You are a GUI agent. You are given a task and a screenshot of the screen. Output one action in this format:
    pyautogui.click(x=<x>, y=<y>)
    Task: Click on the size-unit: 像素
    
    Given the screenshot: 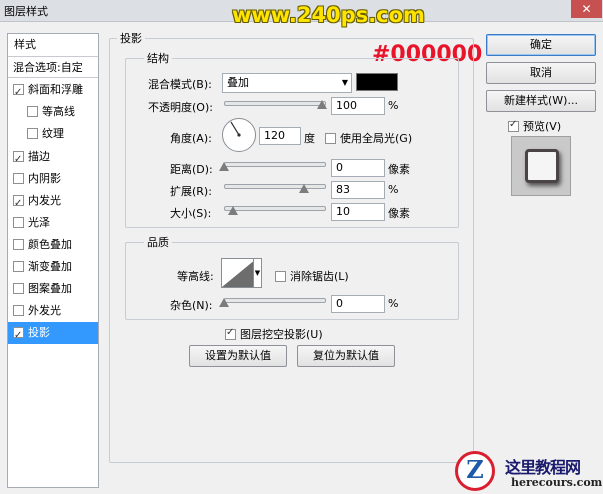 What is the action you would take?
    pyautogui.click(x=399, y=213)
    